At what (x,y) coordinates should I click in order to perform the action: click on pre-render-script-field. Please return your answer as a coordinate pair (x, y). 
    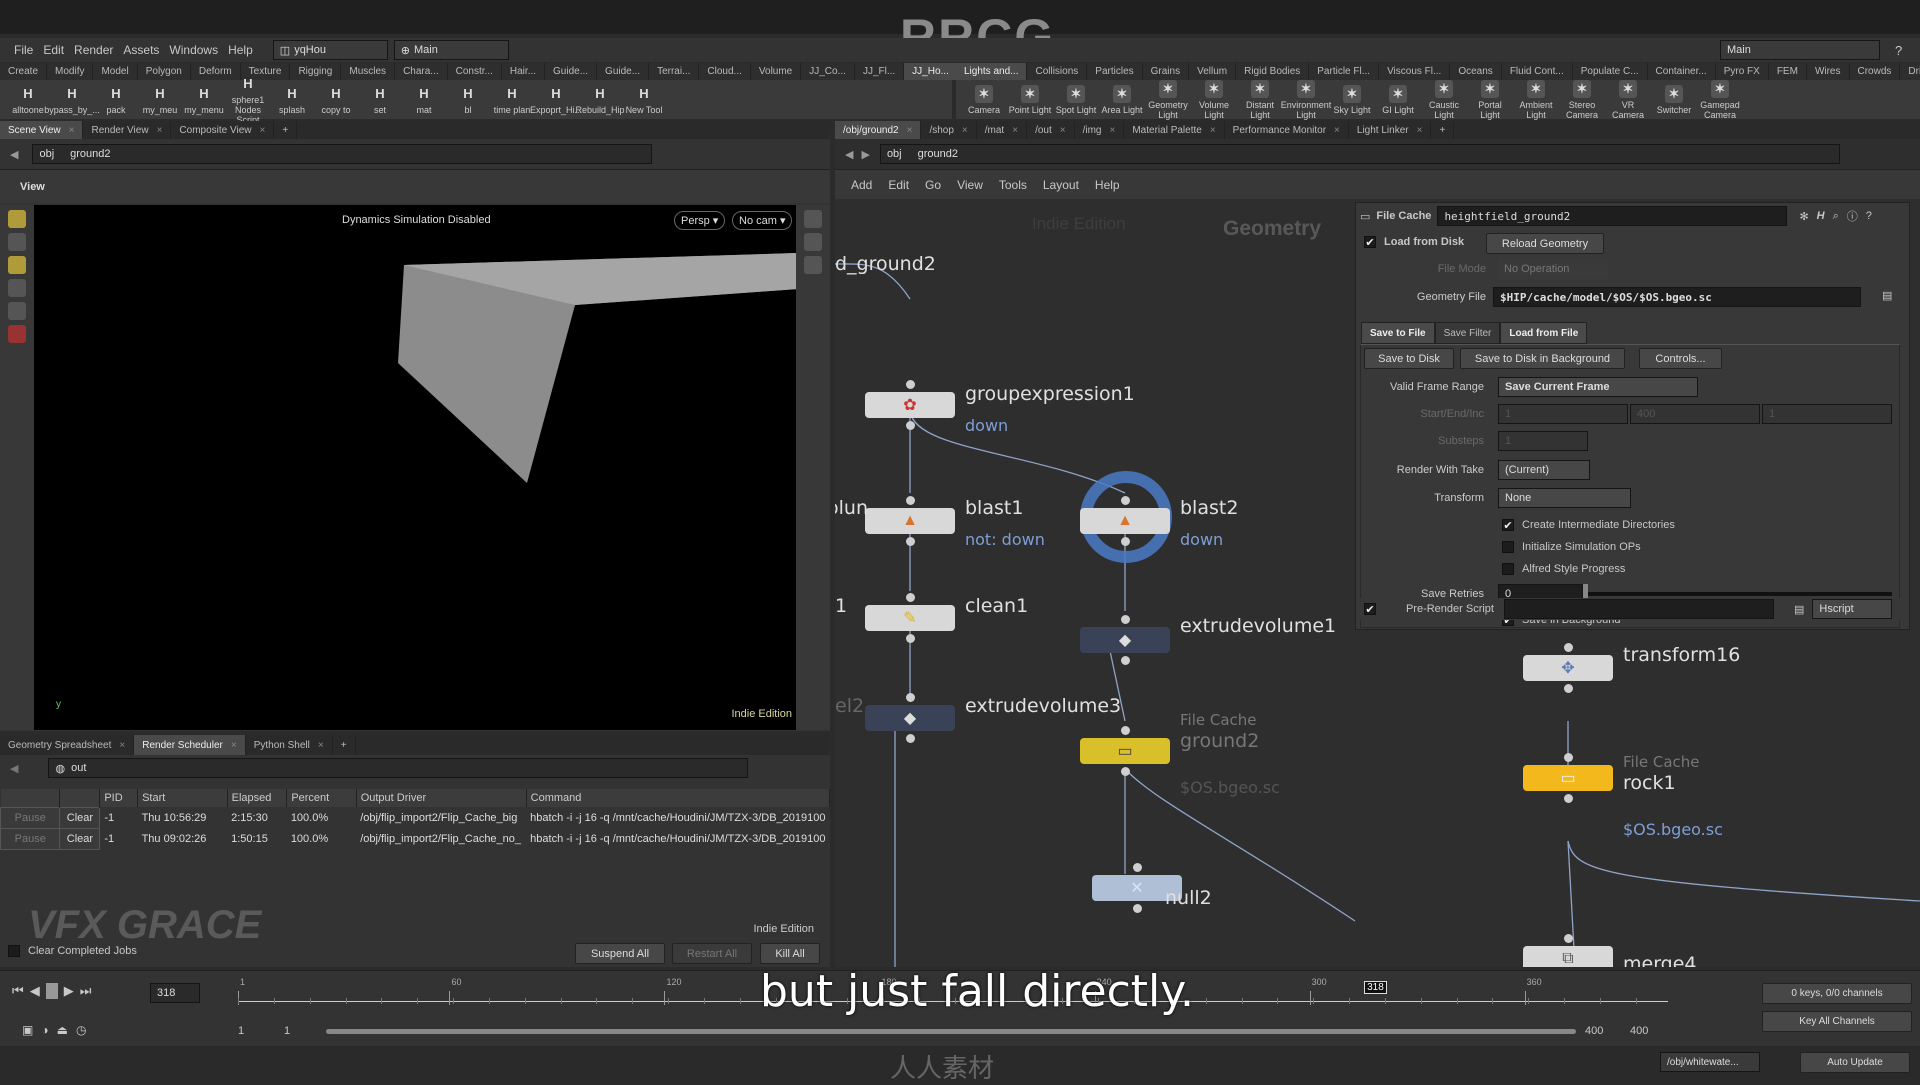
    Looking at the image, I should click on (1639, 609).